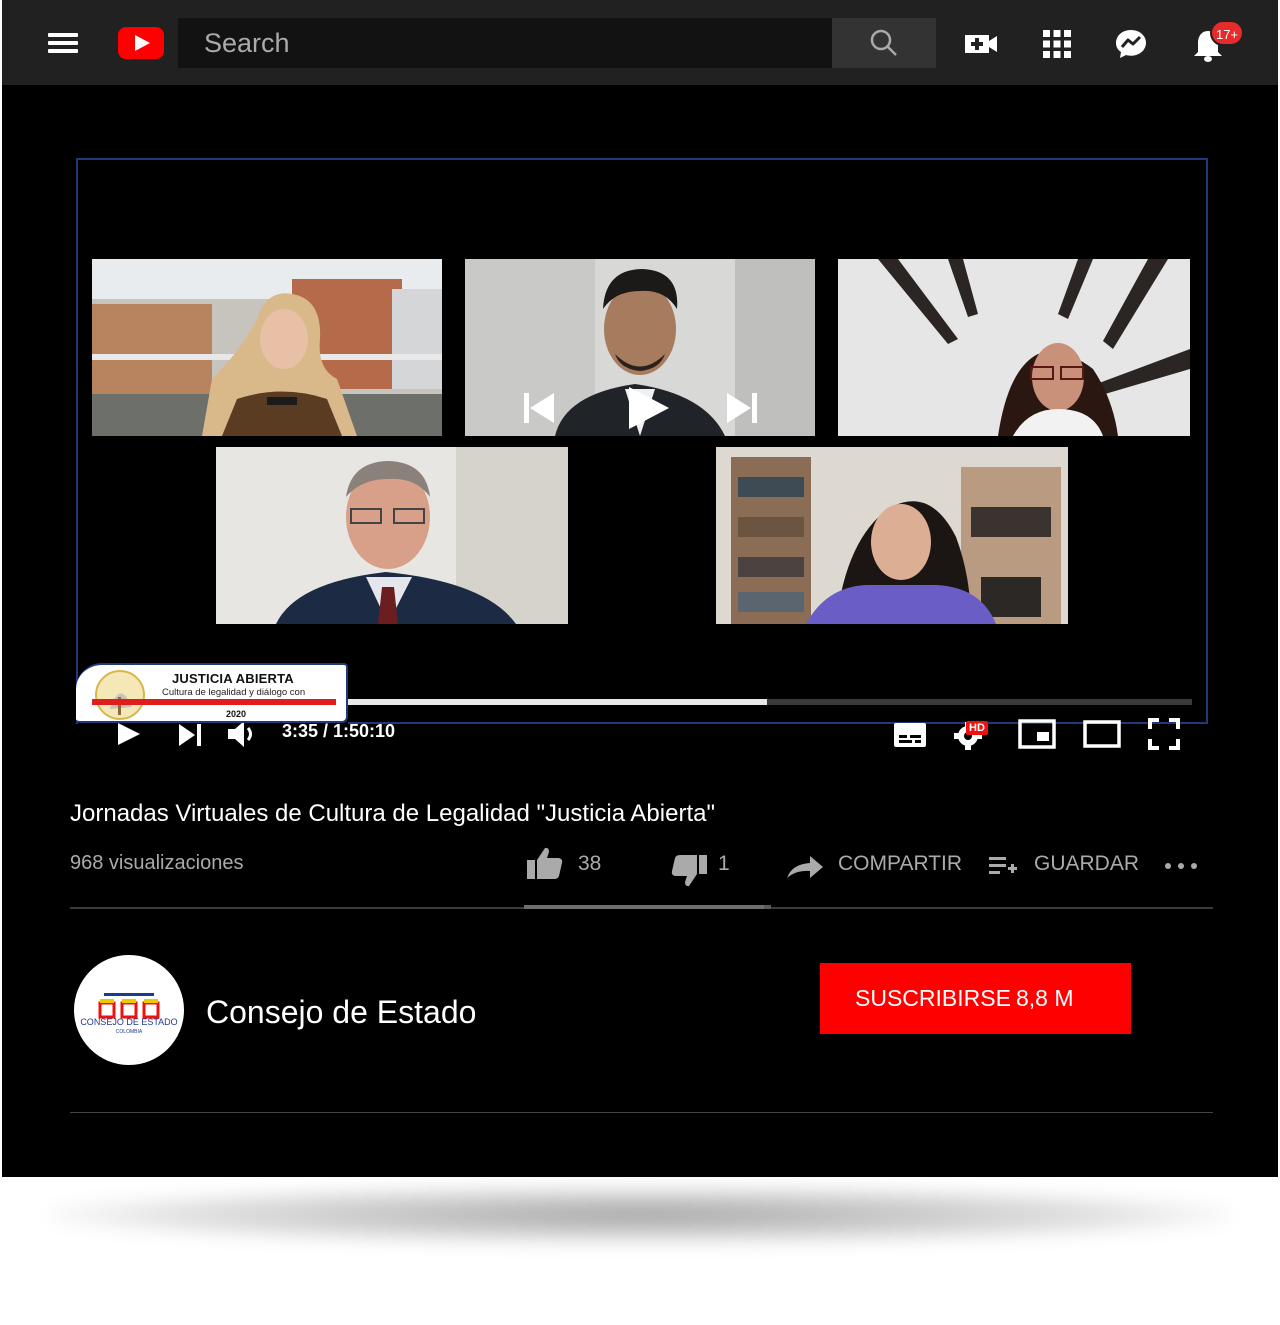 The width and height of the screenshot is (1280, 1325). Describe the element at coordinates (805, 867) in the screenshot. I see `share-icon` at that location.